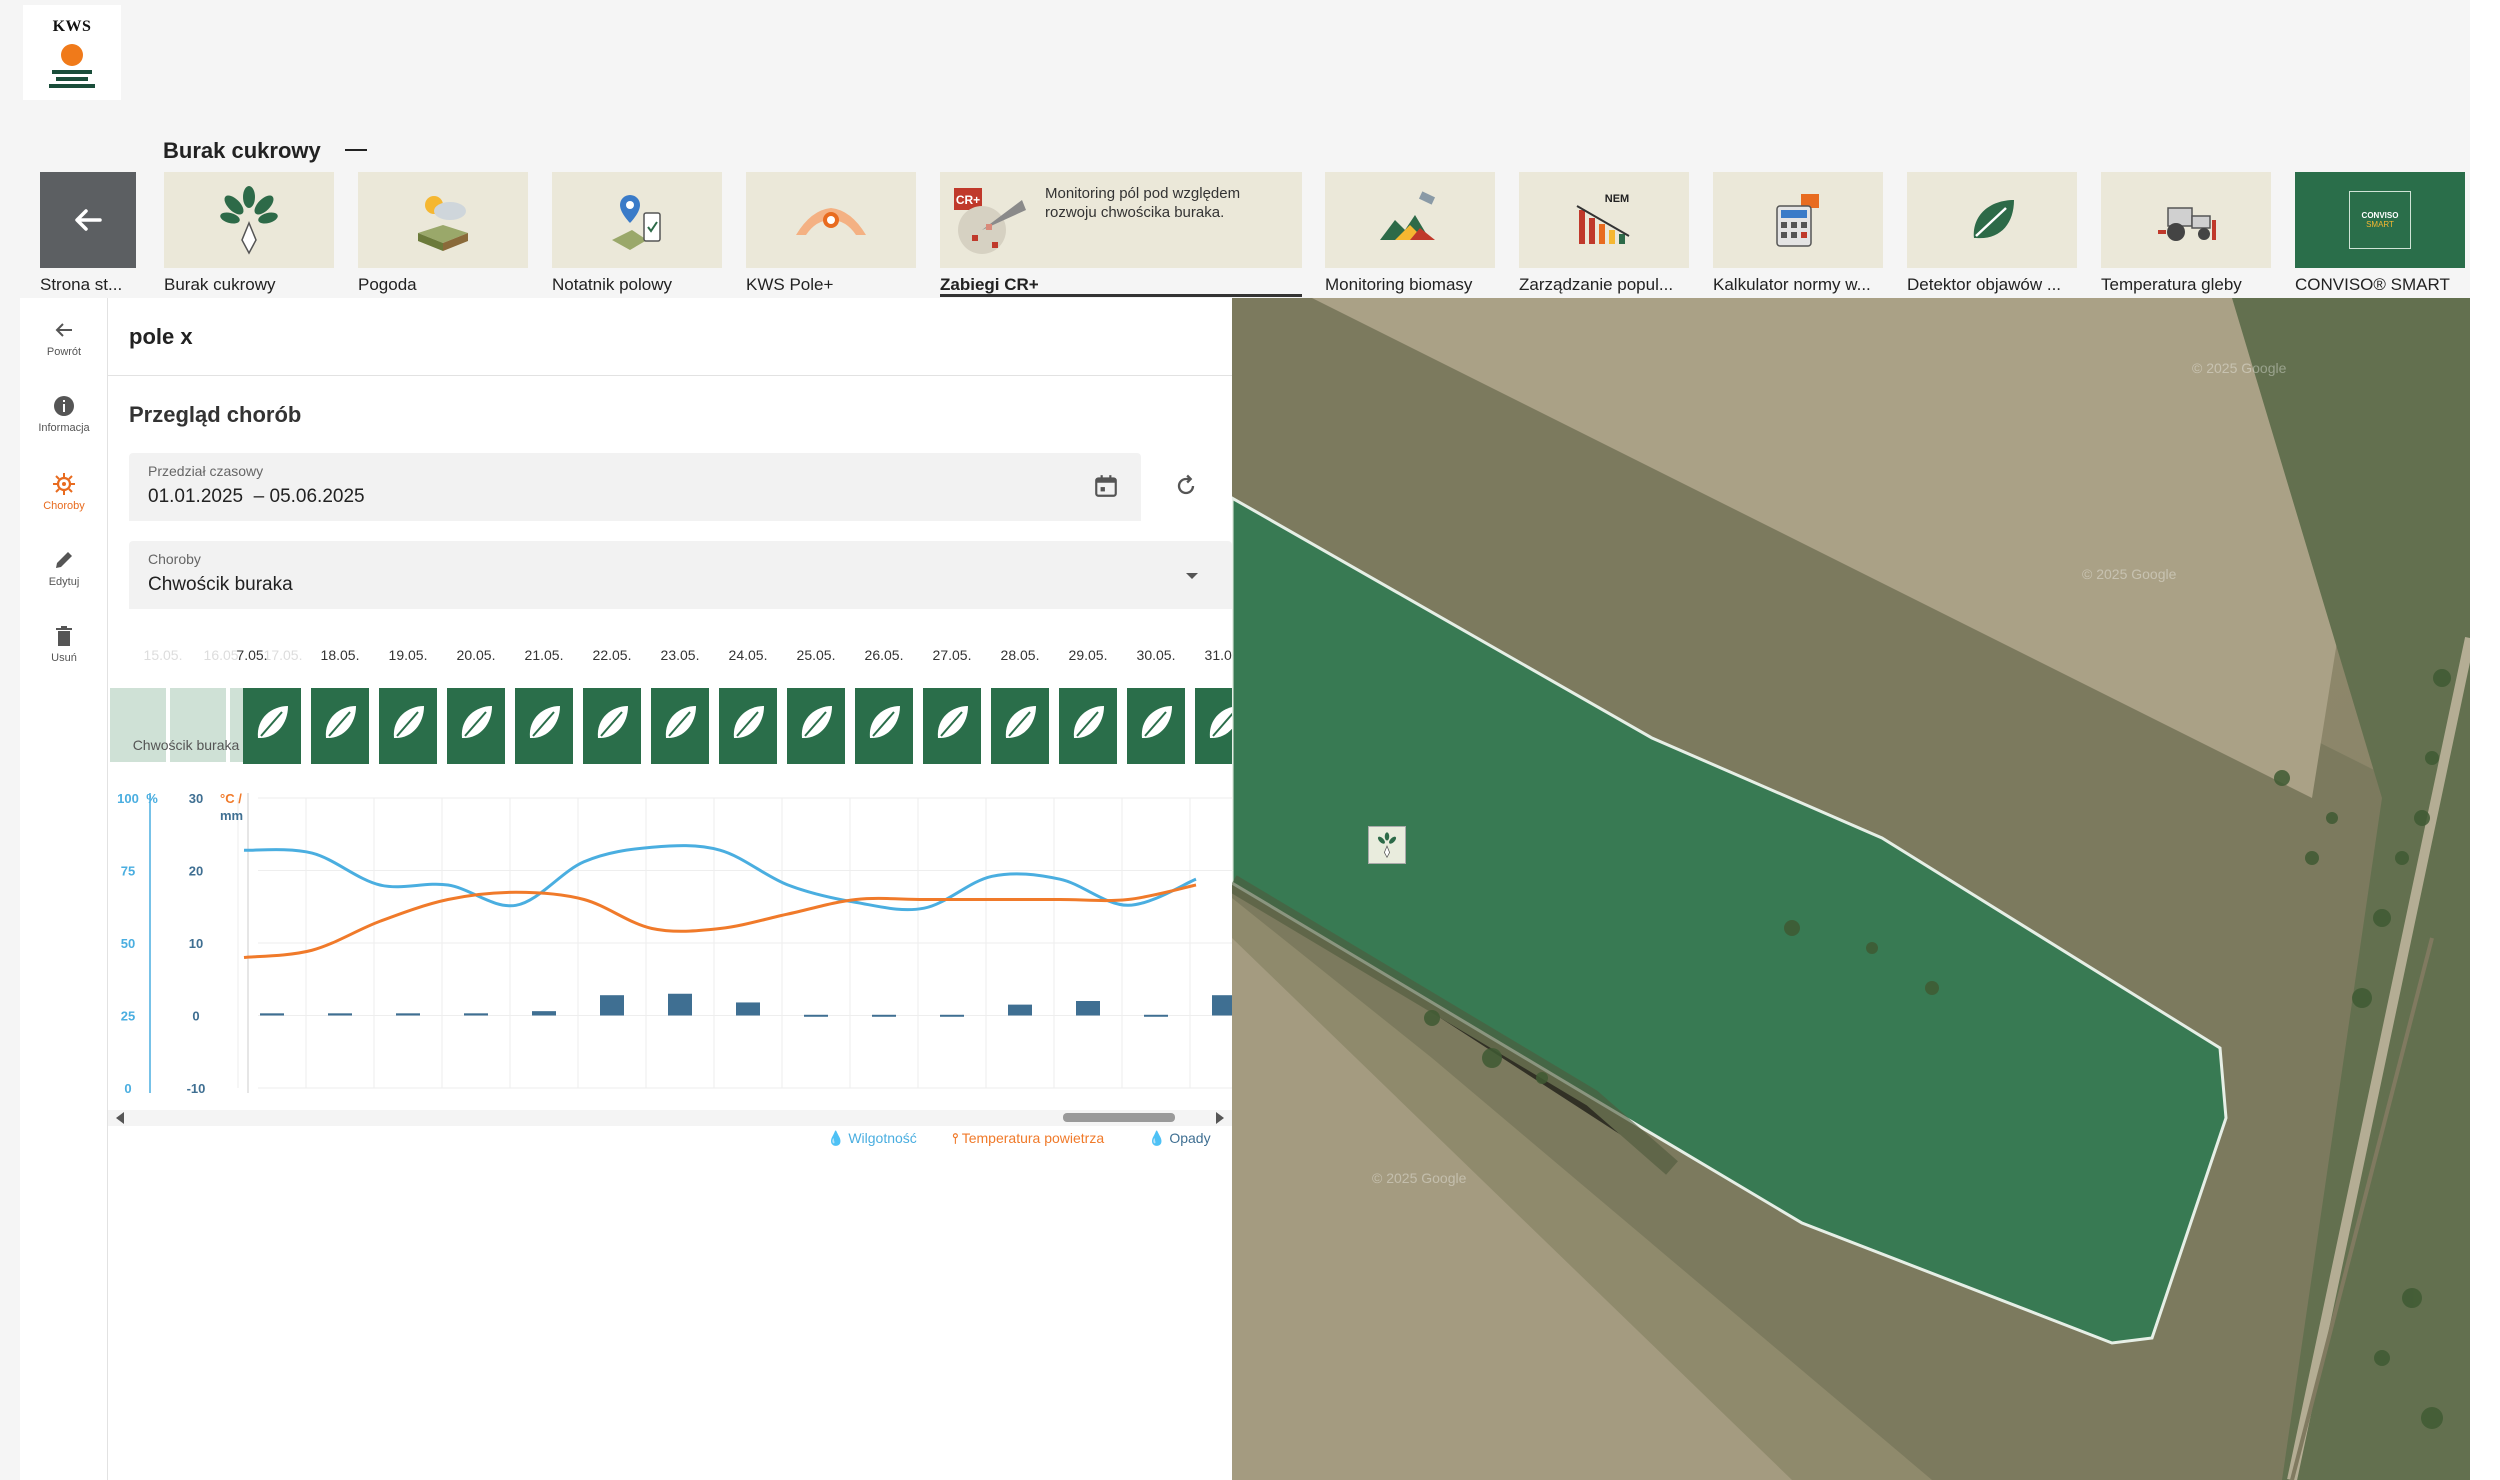 Image resolution: width=2500 pixels, height=1480 pixels. Describe the element at coordinates (64, 560) in the screenshot. I see `pencil-icon` at that location.